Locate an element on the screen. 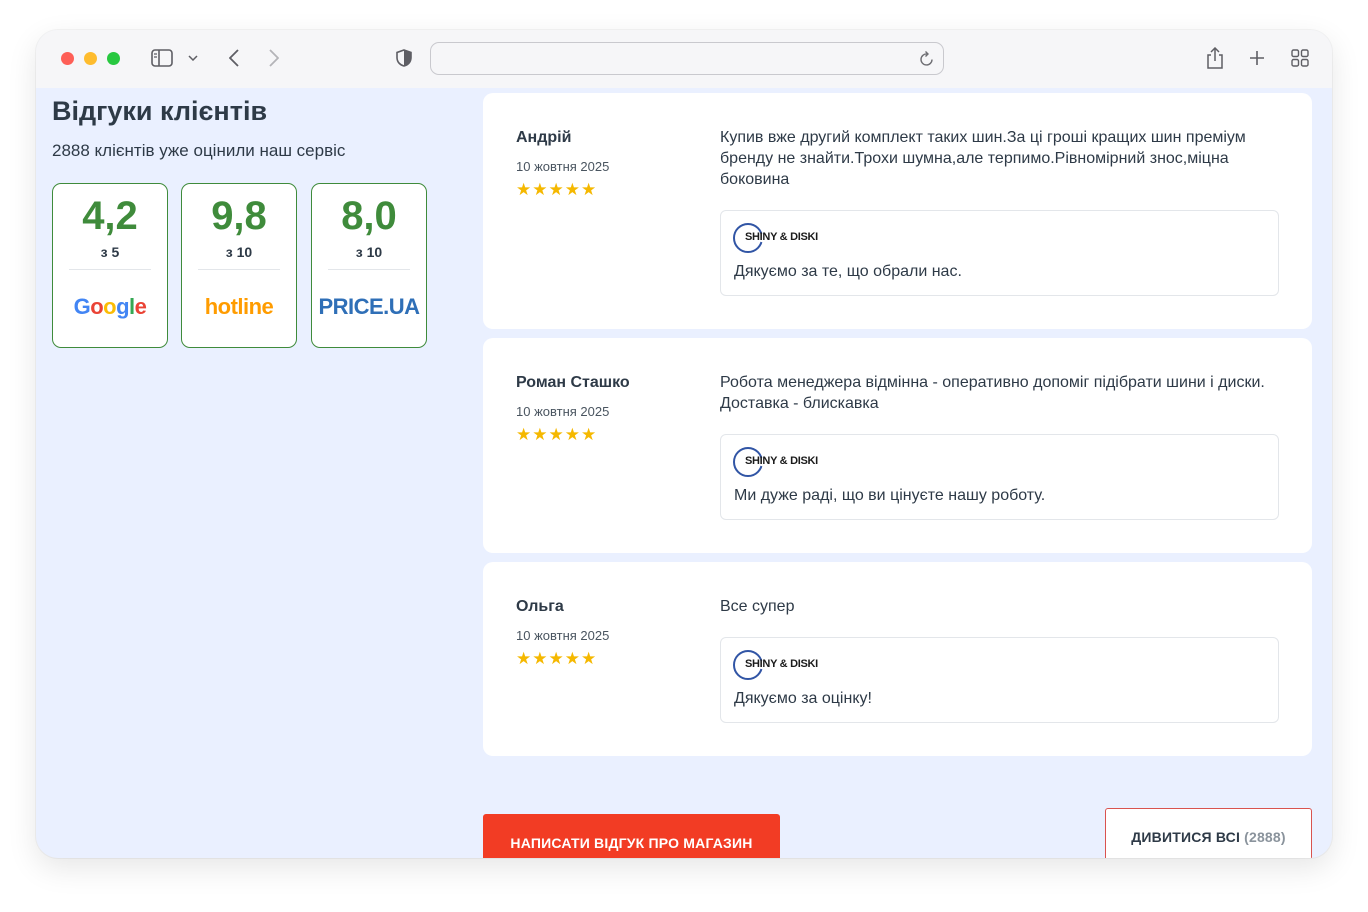  store-reply: SHINY & DISKI Дякуємо за оцінку! is located at coordinates (999, 680).